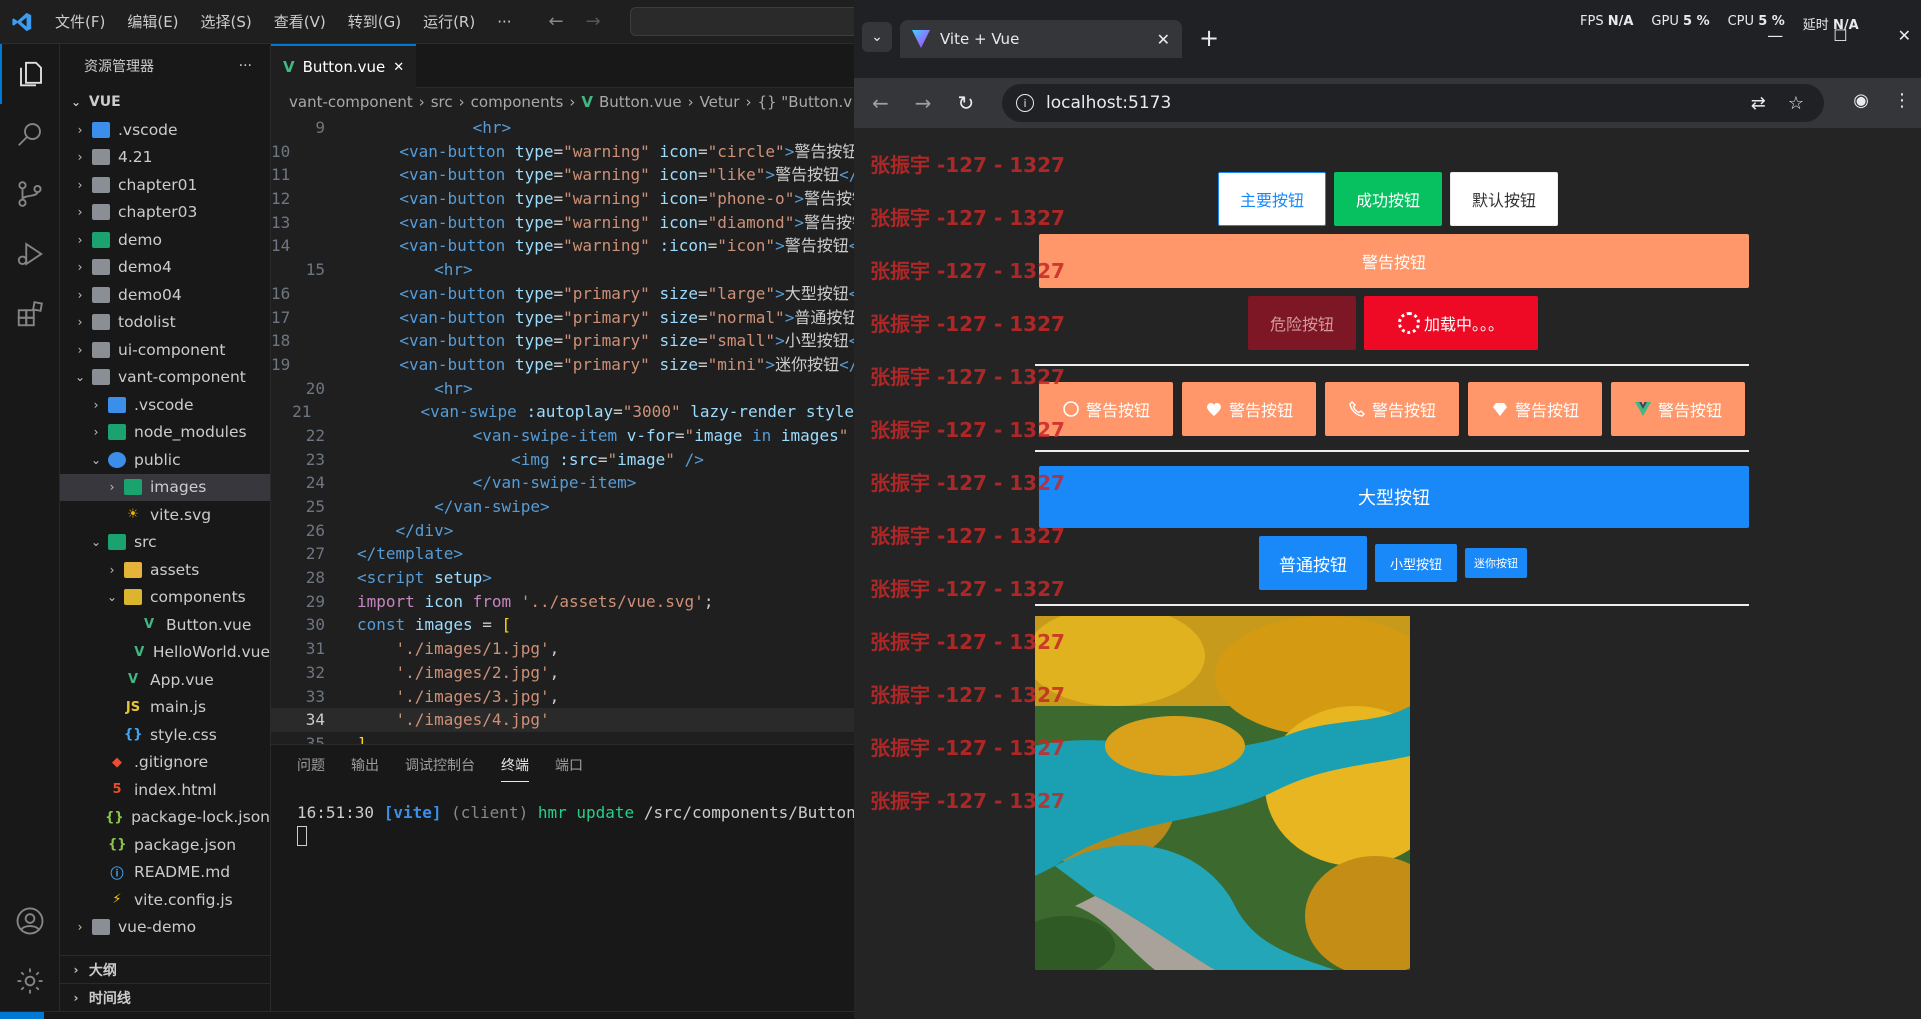 This screenshot has width=1921, height=1019. I want to click on panel-tab: 终端, so click(515, 765).